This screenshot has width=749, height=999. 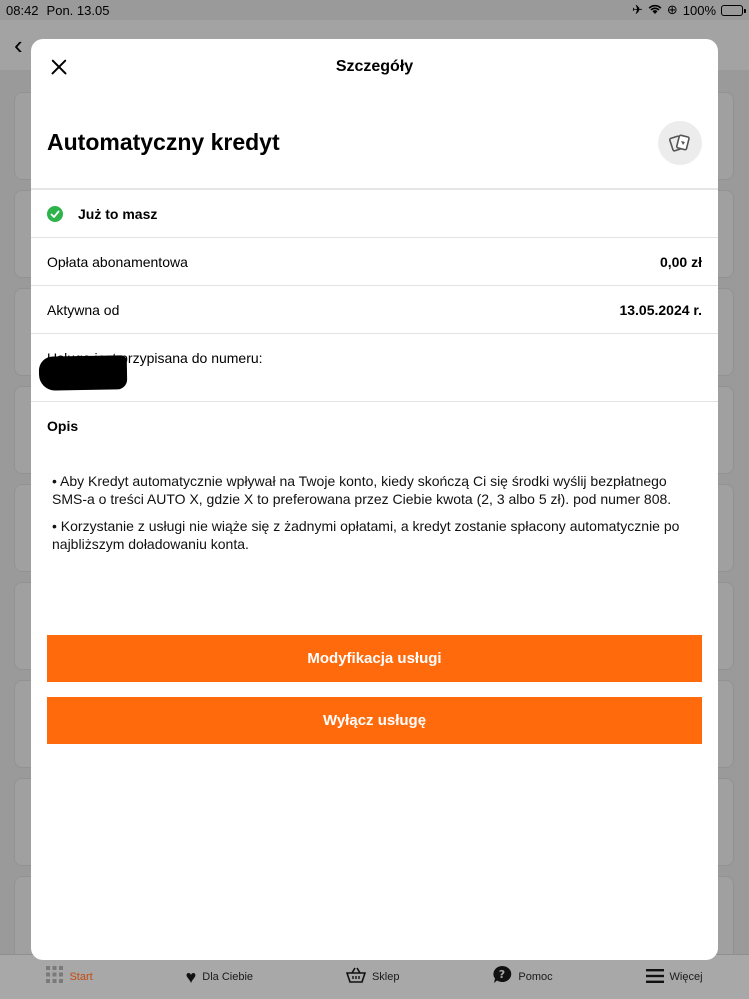 I want to click on tab-pomoc: ? Pomoc, so click(x=522, y=977).